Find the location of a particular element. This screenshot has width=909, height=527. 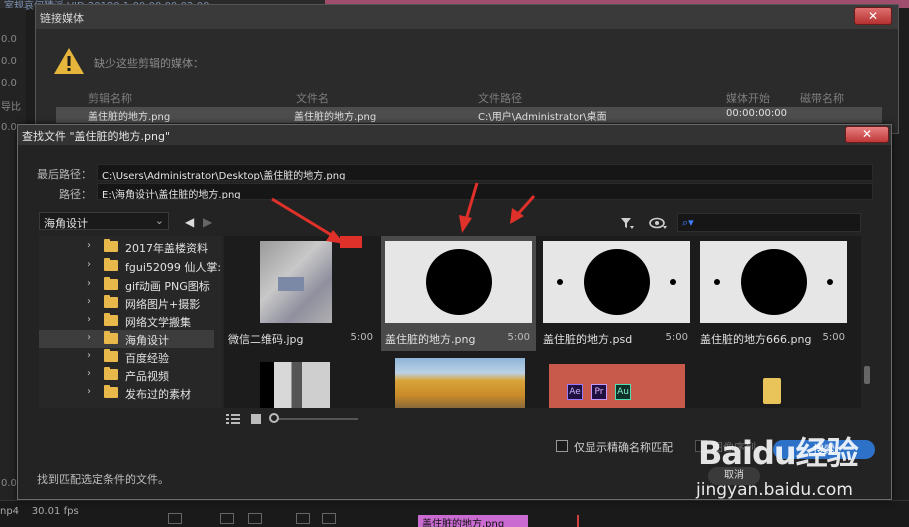

timeline-clip: 盖住脏的地方.png is located at coordinates (473, 521).